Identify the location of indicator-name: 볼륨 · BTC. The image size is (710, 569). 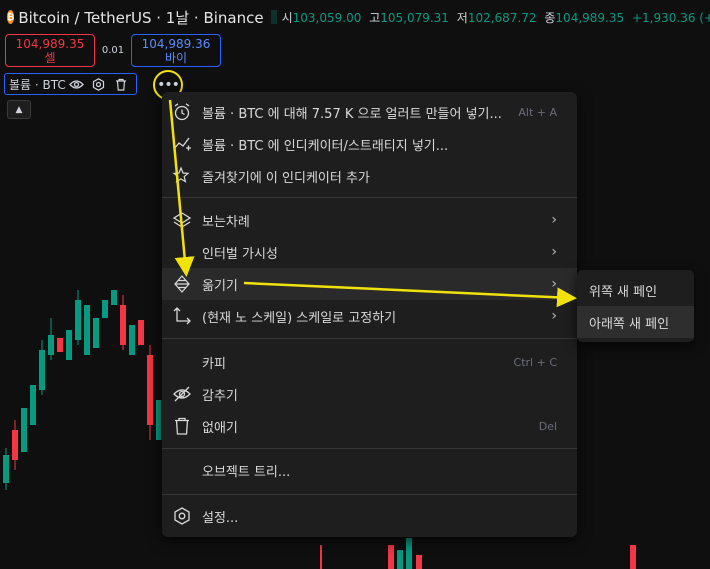
(37, 84).